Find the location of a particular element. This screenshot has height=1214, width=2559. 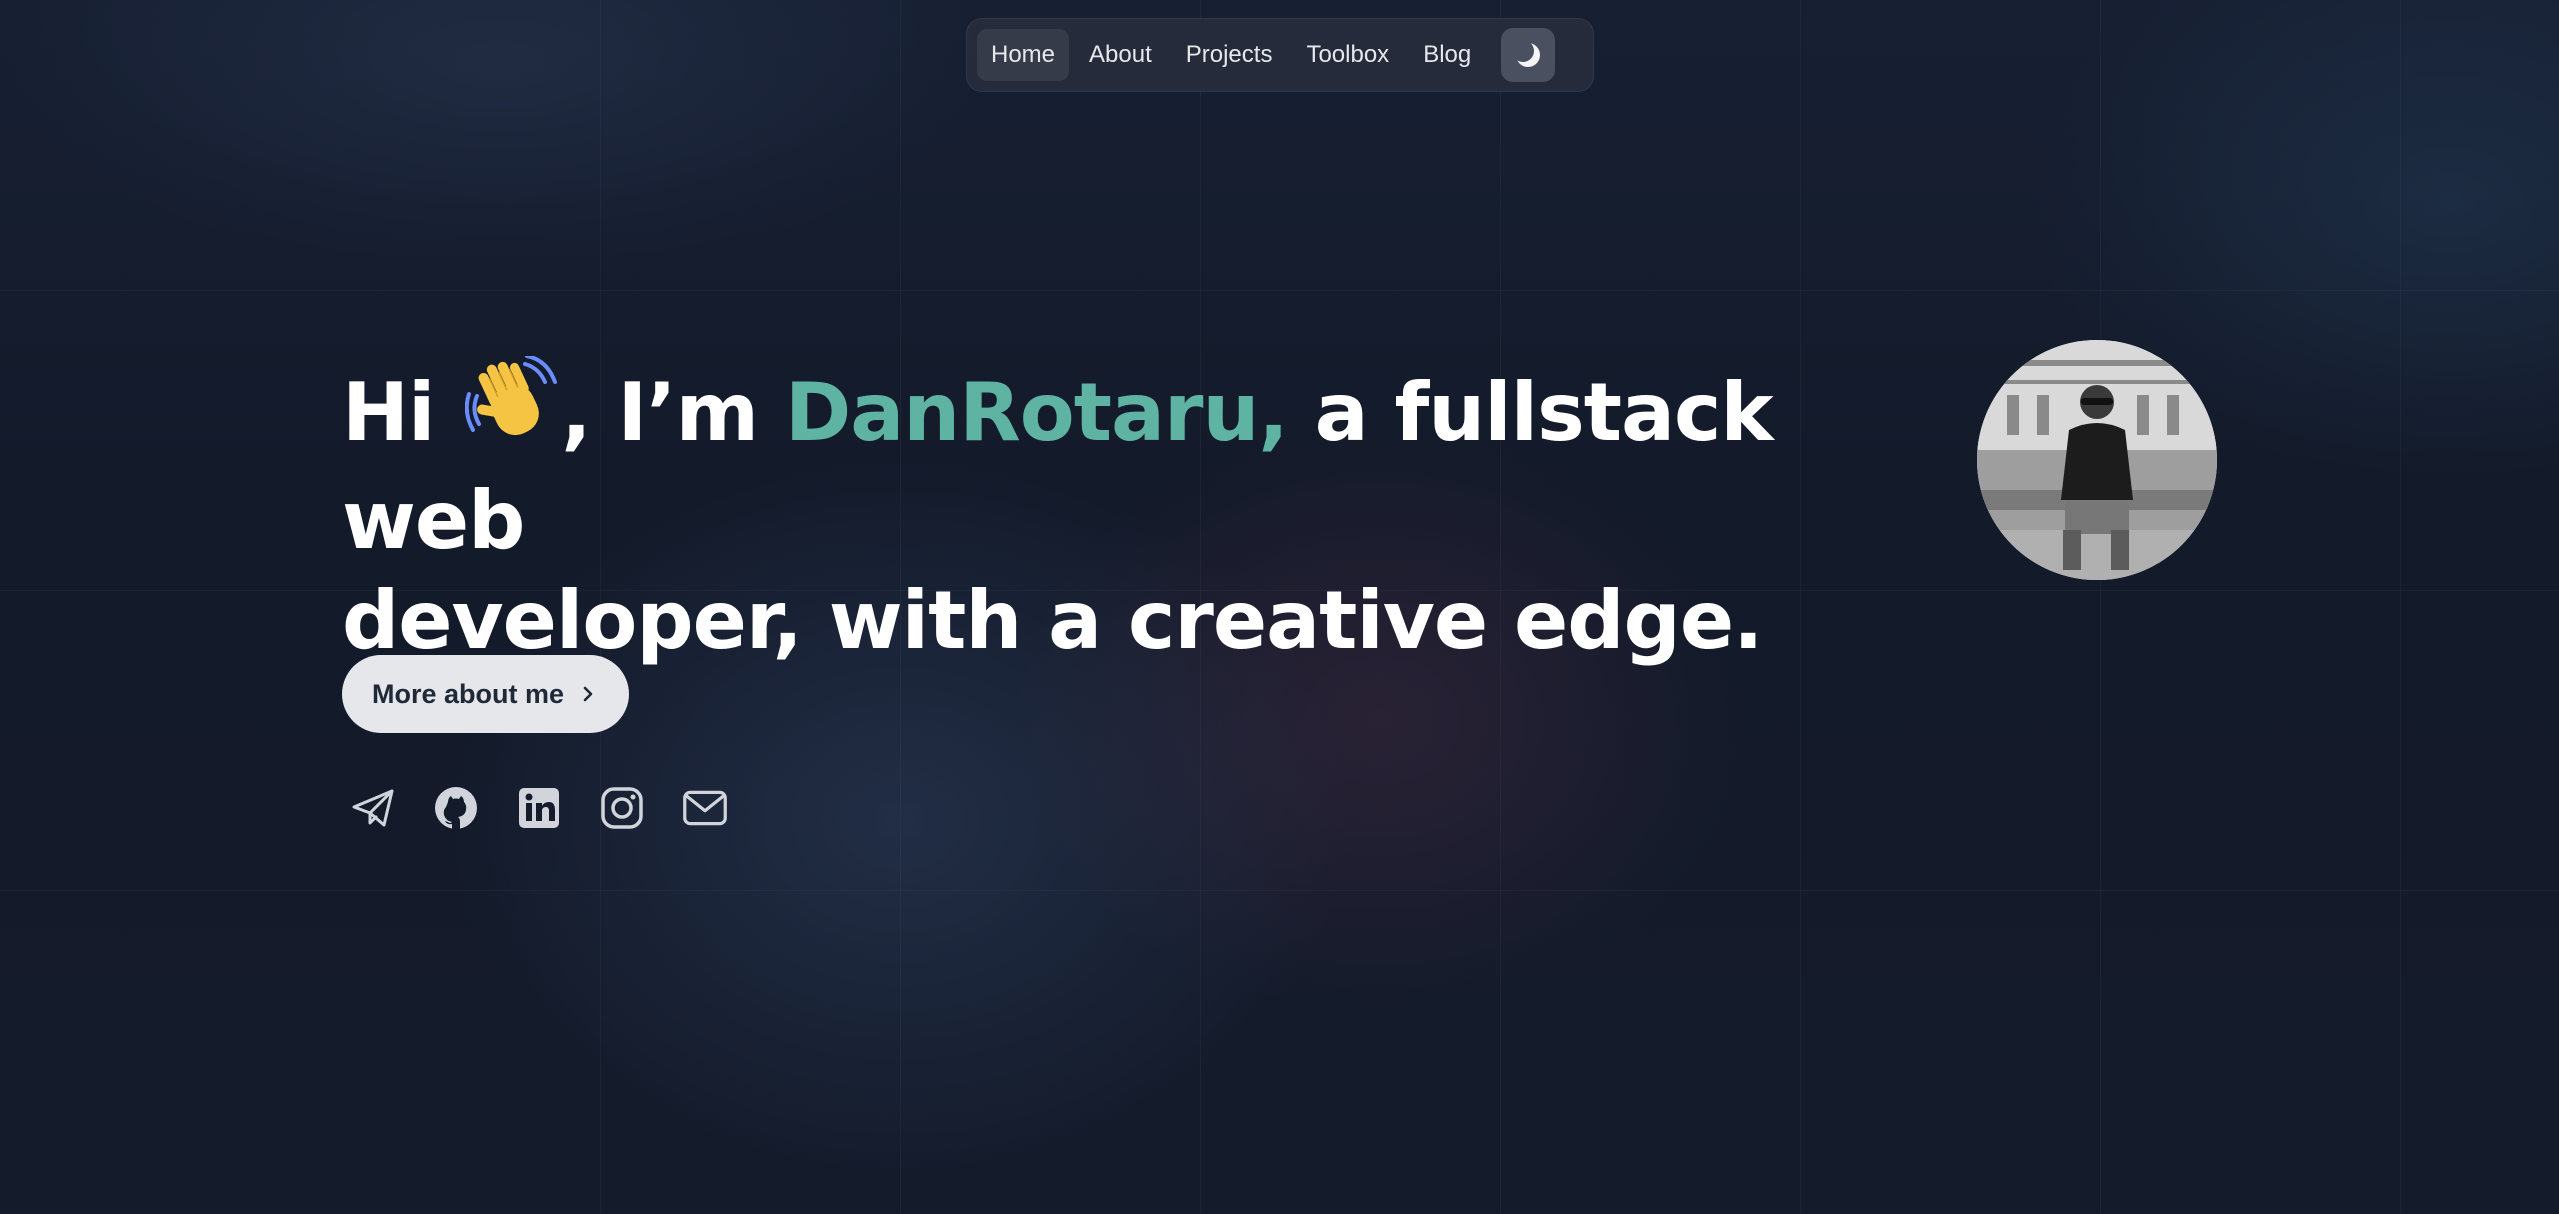

nav-toolbox: Toolbox is located at coordinates (1347, 55).